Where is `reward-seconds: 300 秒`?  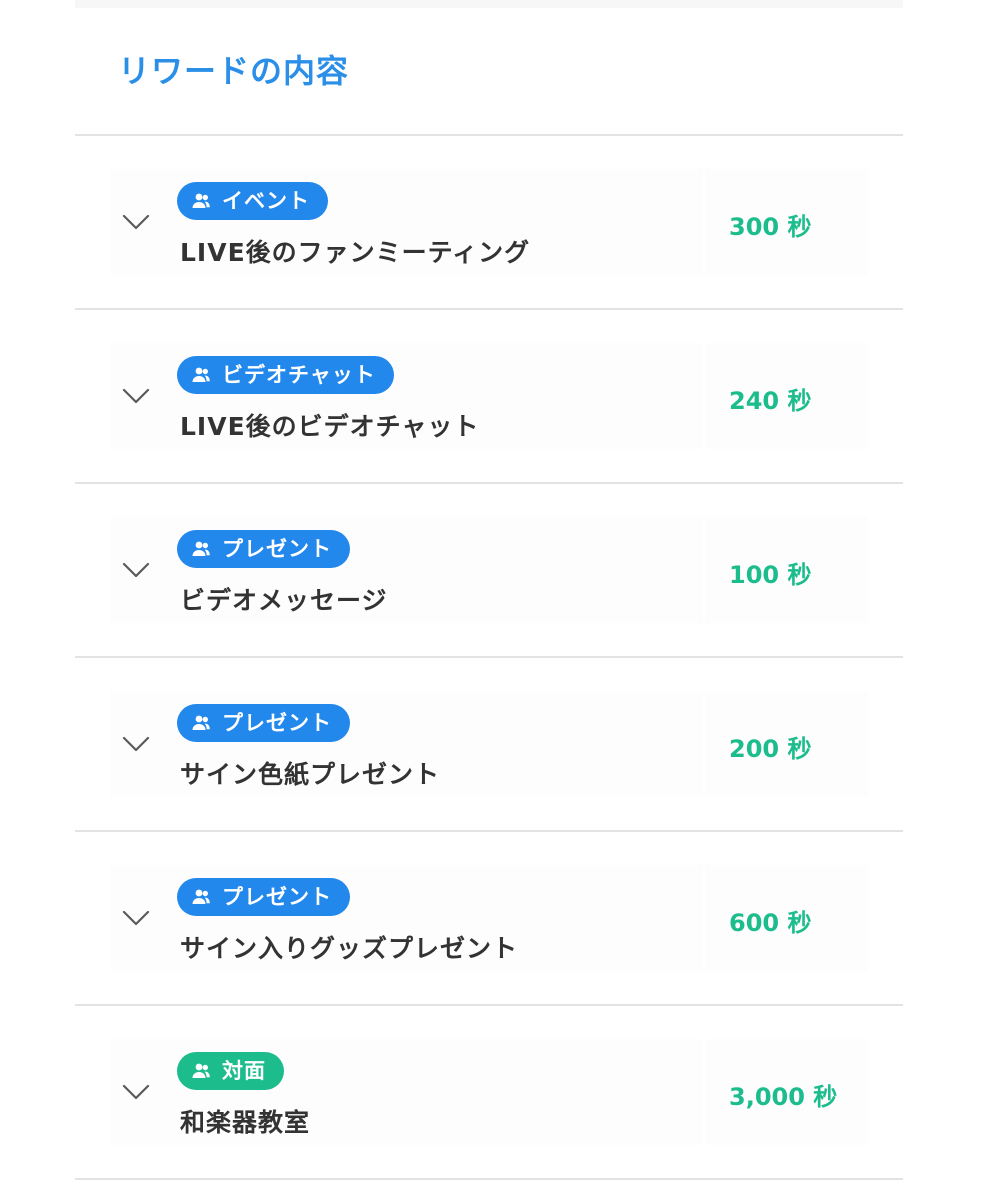 reward-seconds: 300 秒 is located at coordinates (770, 227).